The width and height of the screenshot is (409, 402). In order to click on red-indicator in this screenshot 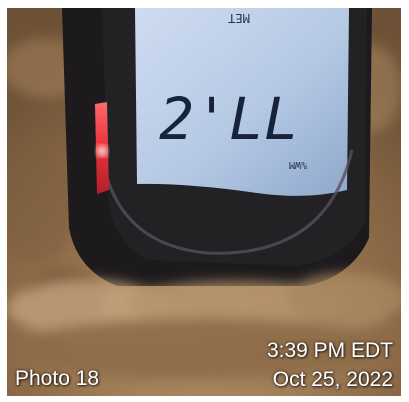, I will do `click(102, 148)`.